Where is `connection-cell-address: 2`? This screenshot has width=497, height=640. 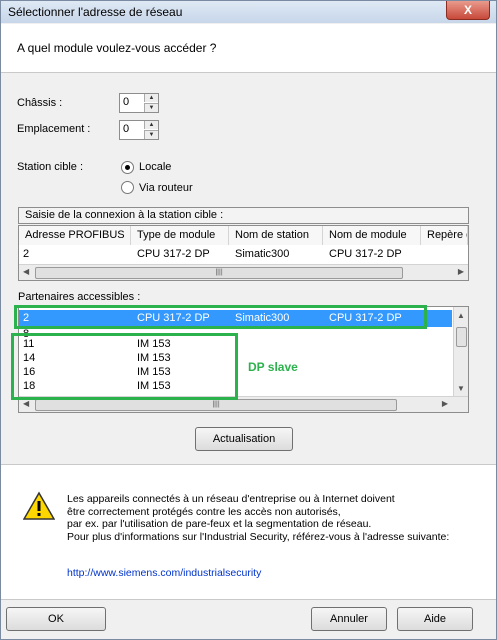 connection-cell-address: 2 is located at coordinates (26, 254).